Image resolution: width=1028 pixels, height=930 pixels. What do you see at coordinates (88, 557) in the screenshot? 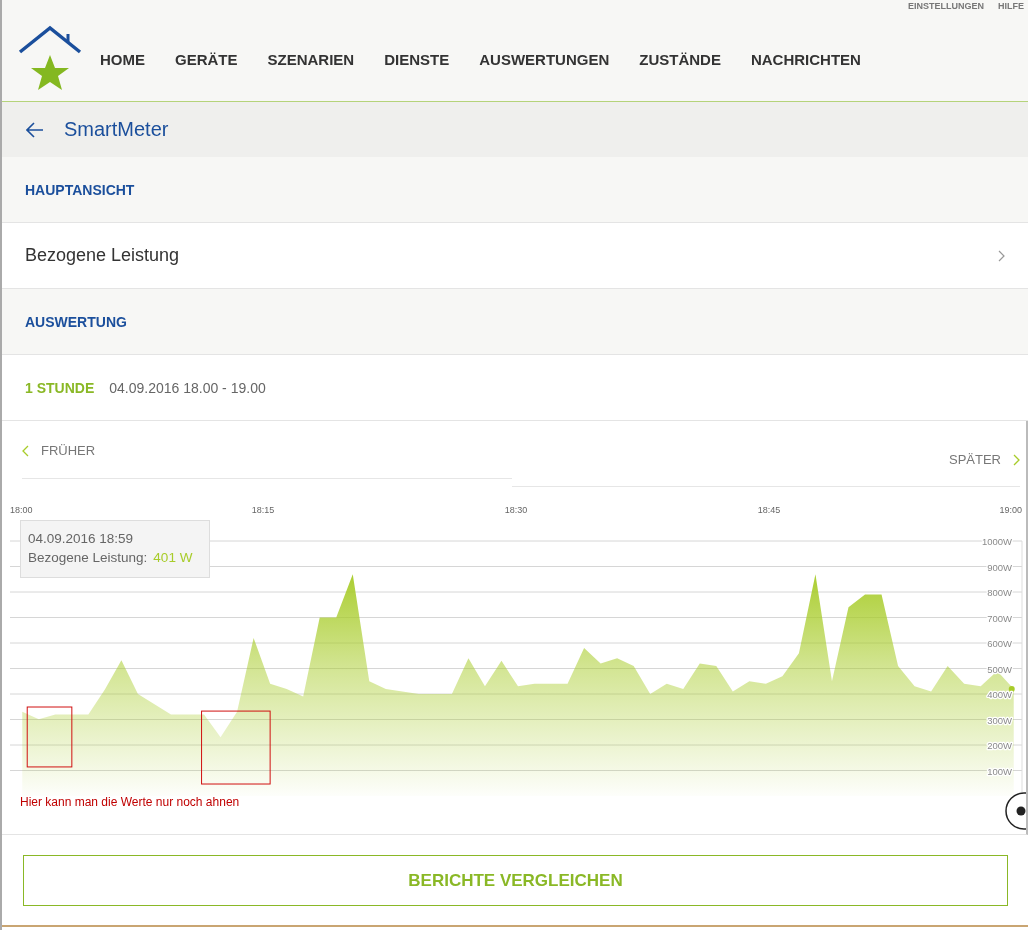
I see `tooltip-label: Bezogene Leistung:` at bounding box center [88, 557].